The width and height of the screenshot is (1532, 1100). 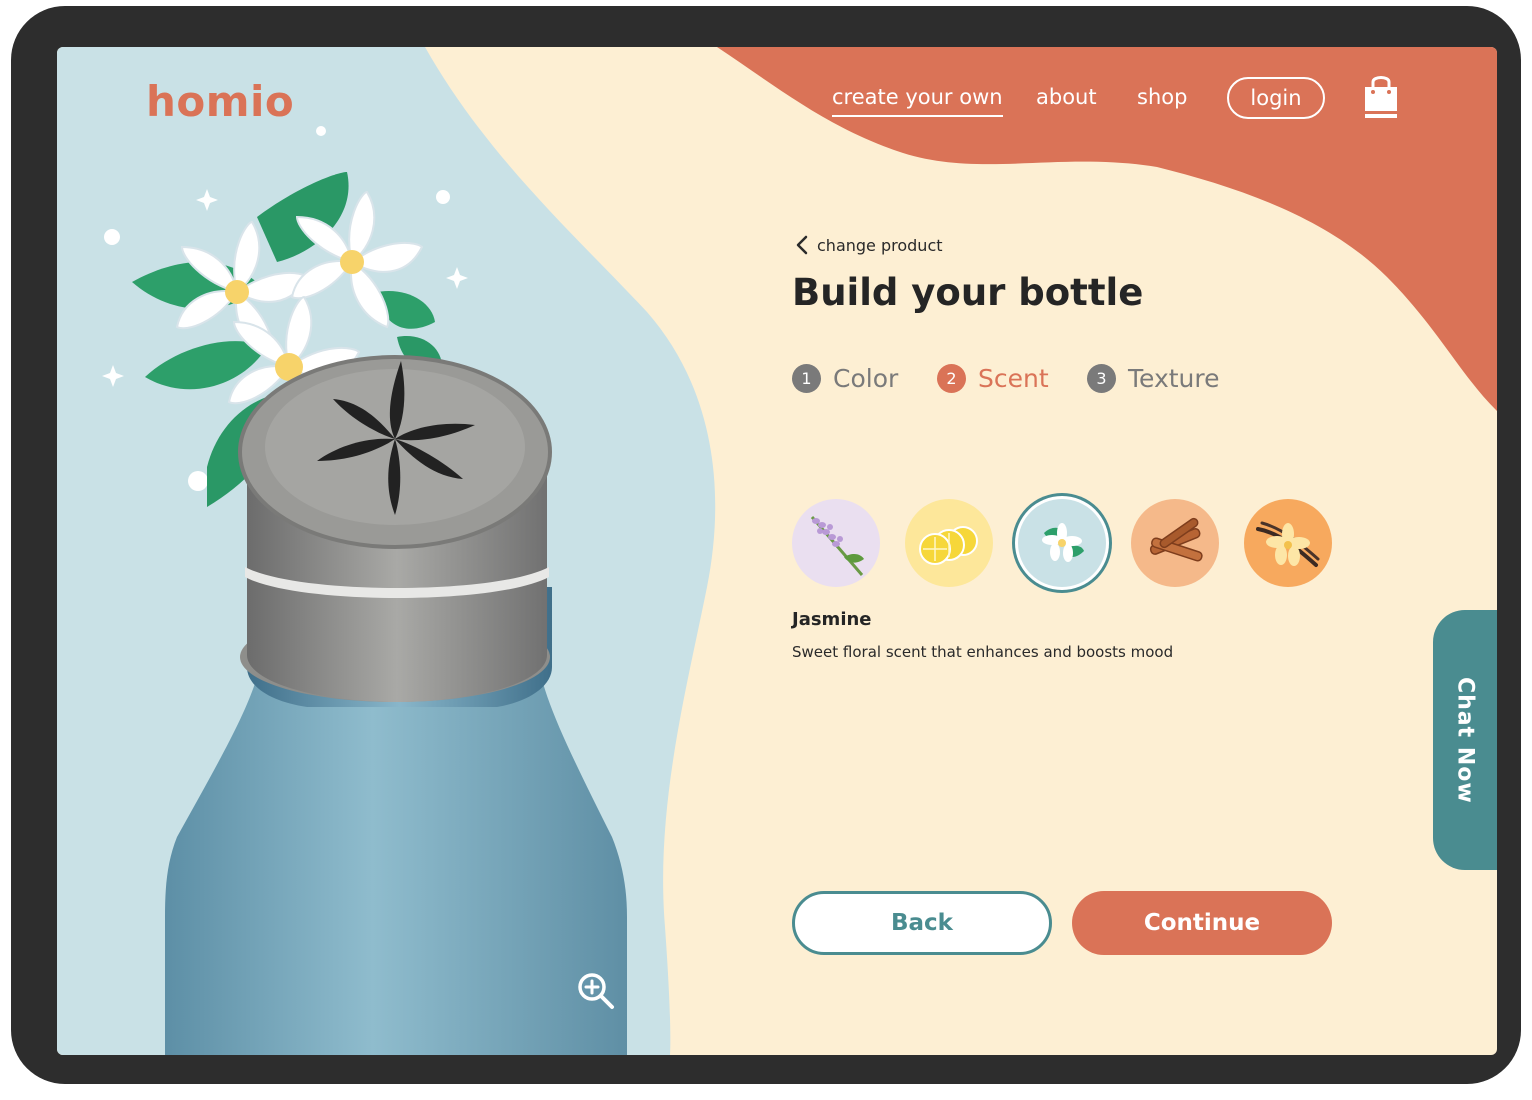 I want to click on shopping-bag-icon, so click(x=1381, y=96).